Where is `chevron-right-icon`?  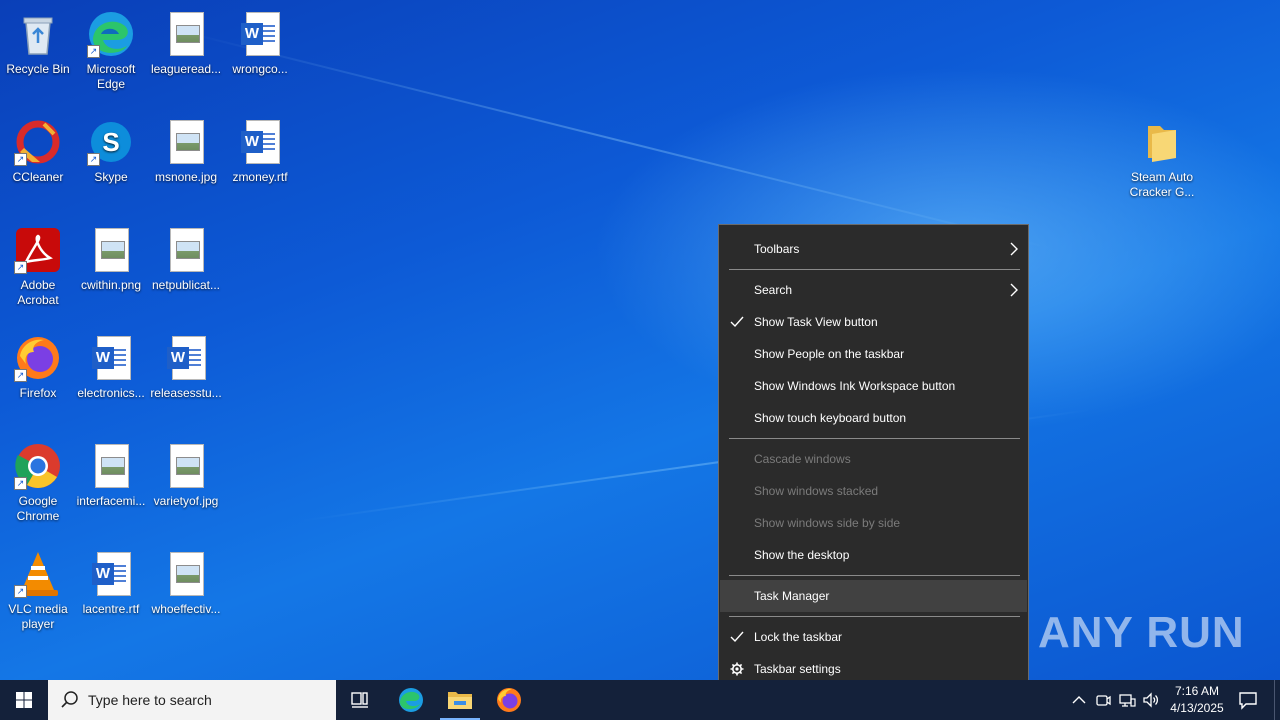 chevron-right-icon is located at coordinates (1014, 249).